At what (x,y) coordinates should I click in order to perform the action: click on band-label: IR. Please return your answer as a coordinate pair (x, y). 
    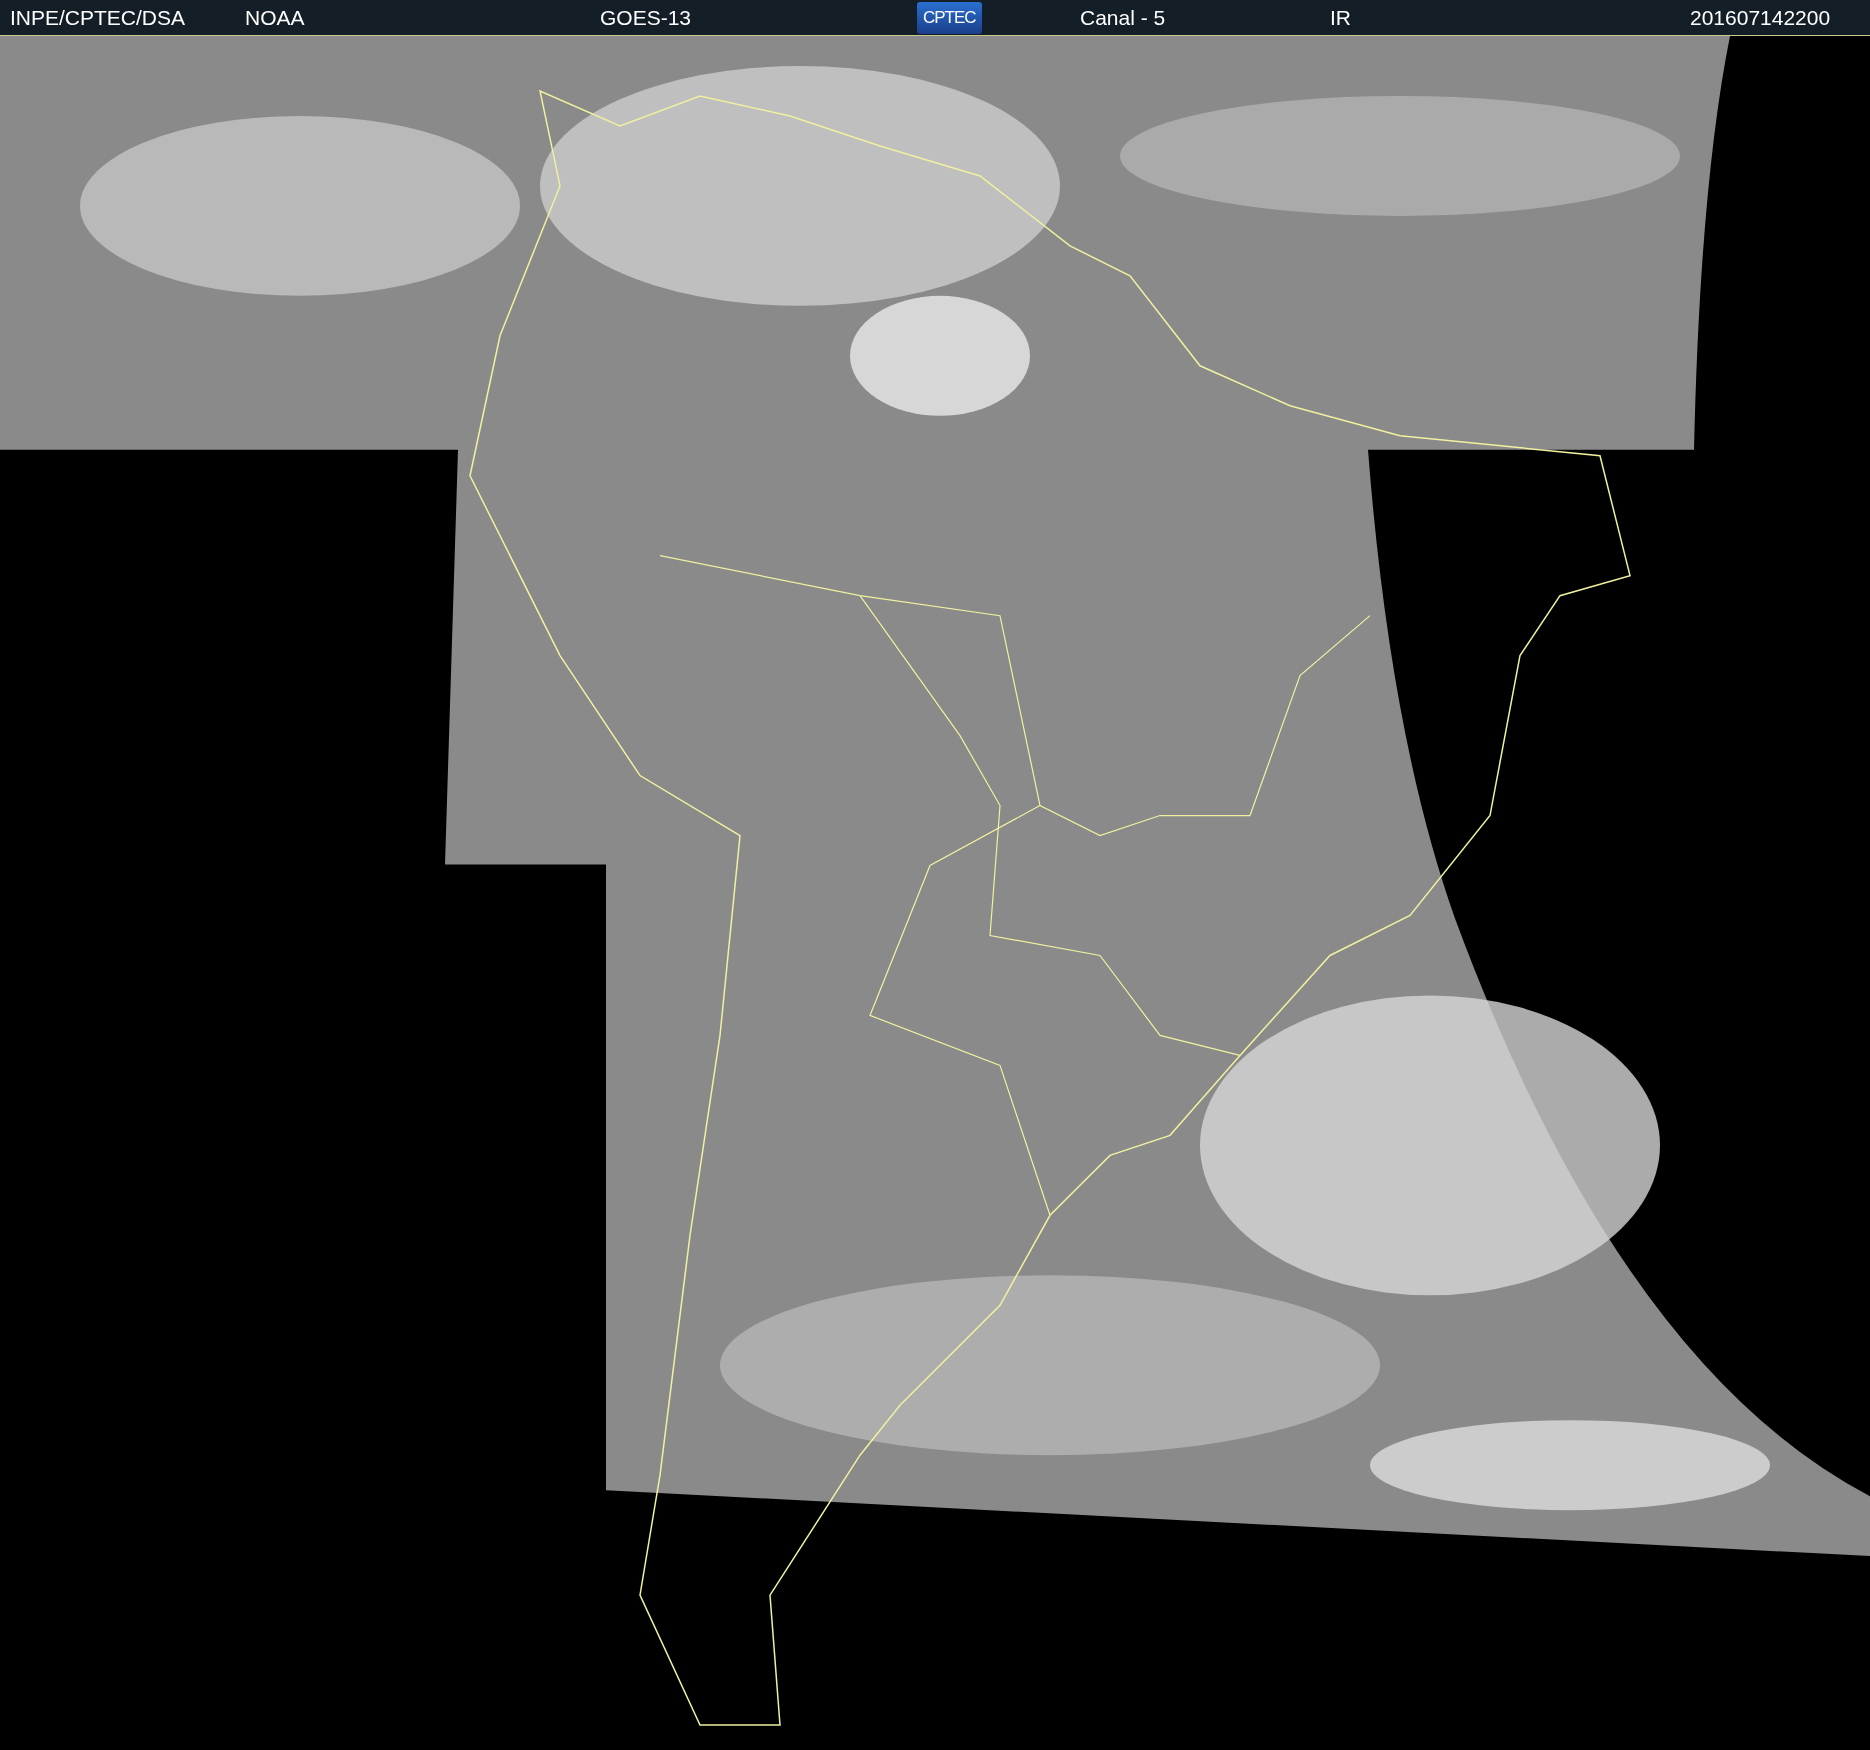
    Looking at the image, I should click on (1340, 17).